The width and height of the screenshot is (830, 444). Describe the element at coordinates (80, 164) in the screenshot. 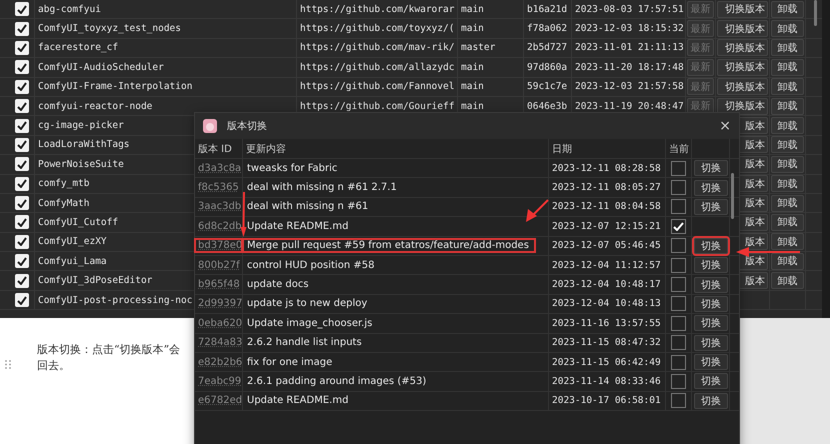

I see `node-name: PowerNoiseSuite` at that location.